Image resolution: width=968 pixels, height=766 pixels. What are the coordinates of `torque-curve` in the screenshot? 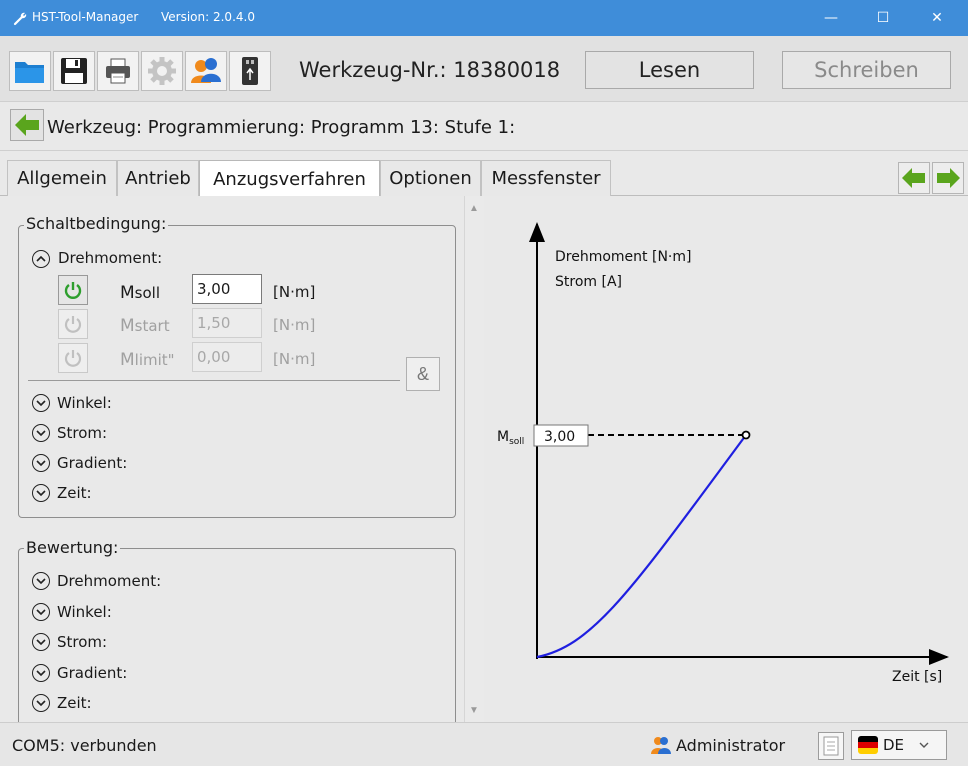 It's located at (641, 546).